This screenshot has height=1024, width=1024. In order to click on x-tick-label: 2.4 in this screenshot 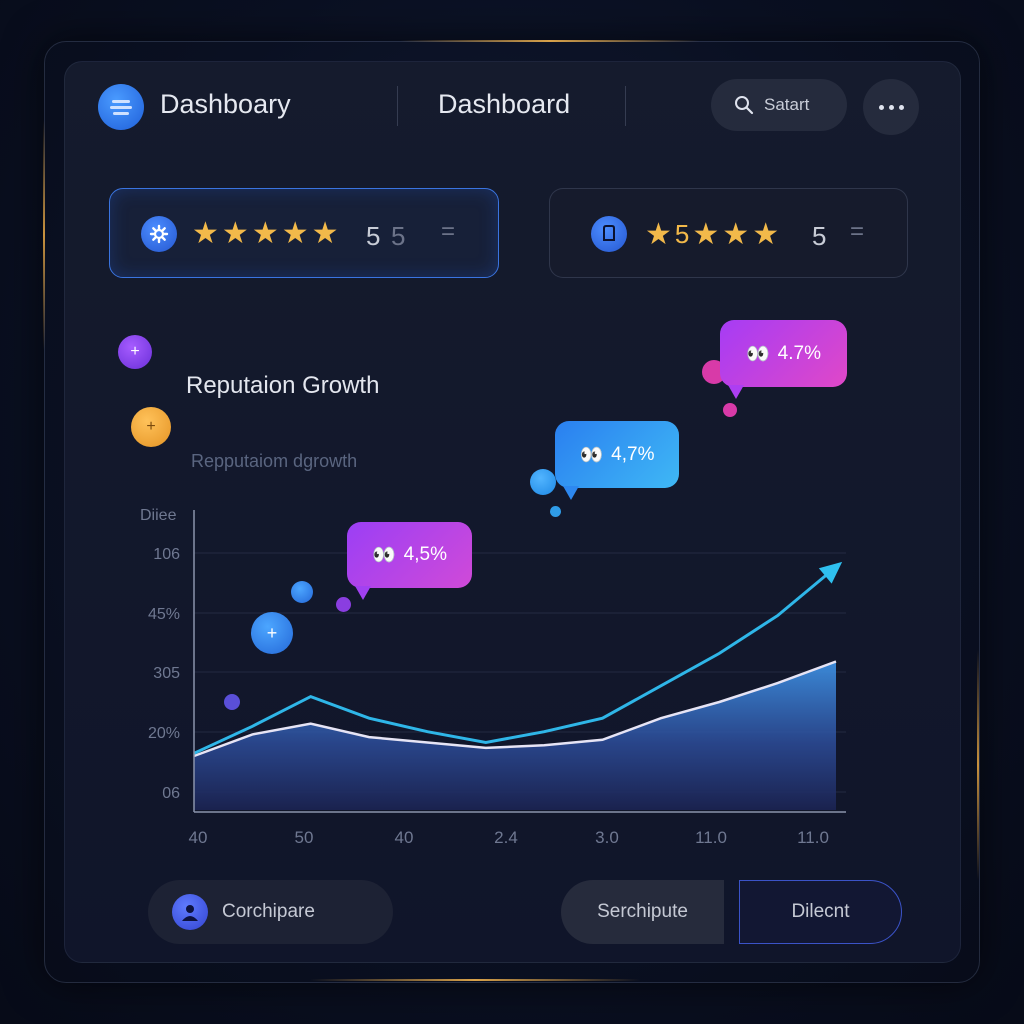, I will do `click(506, 837)`.